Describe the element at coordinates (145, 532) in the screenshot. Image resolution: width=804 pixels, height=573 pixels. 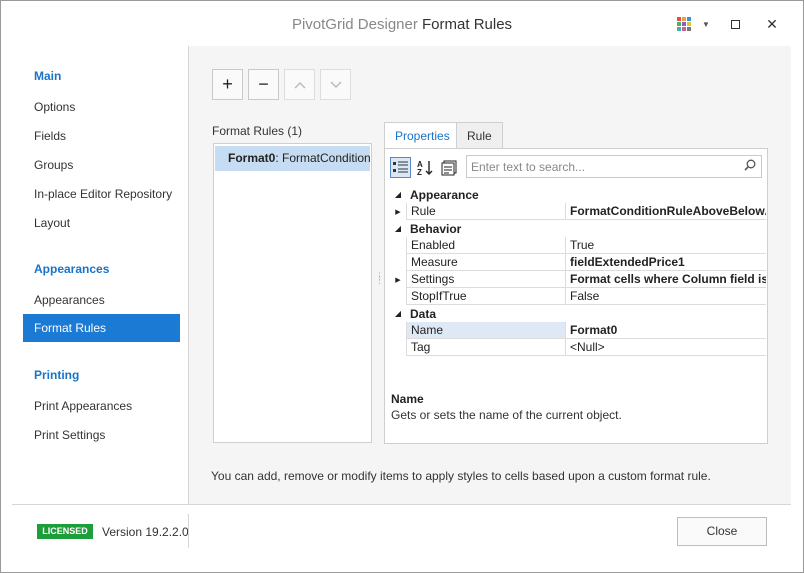
I see `version-label: Version 19.2.2.0` at that location.